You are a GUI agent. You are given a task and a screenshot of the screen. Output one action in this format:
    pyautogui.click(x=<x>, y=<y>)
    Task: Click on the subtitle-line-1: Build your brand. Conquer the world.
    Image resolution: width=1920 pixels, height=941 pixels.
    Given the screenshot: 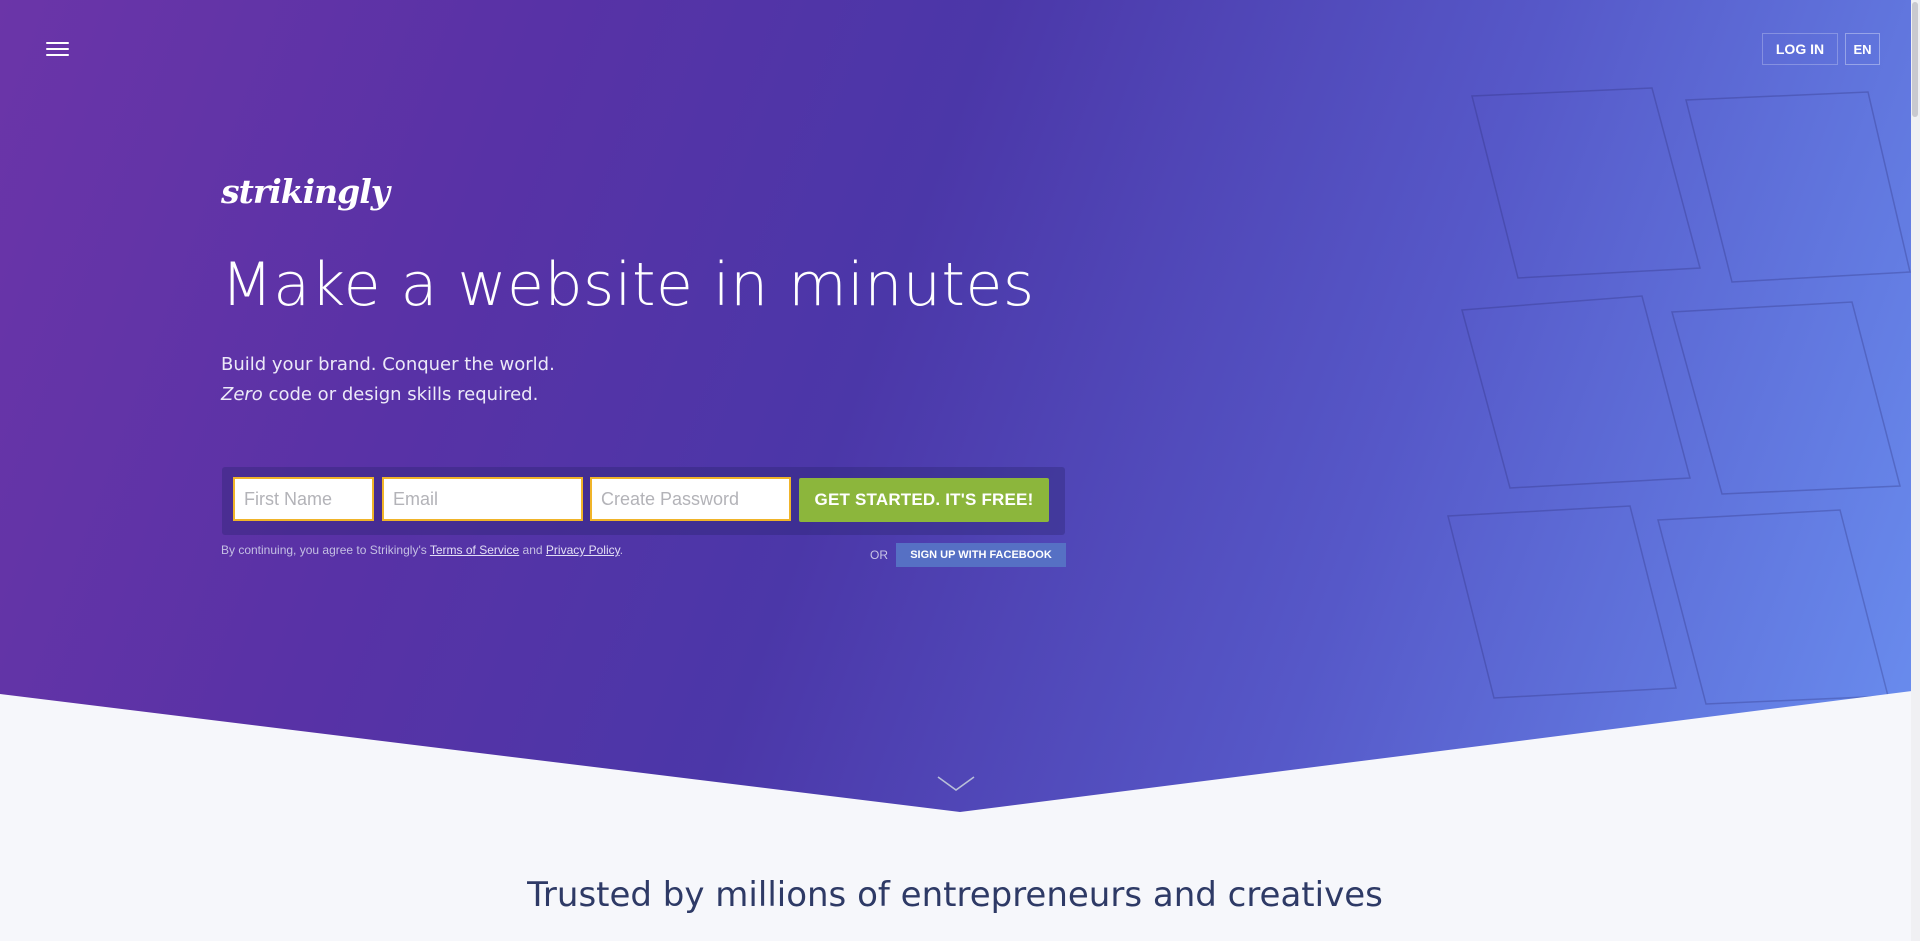 What is the action you would take?
    pyautogui.click(x=388, y=364)
    